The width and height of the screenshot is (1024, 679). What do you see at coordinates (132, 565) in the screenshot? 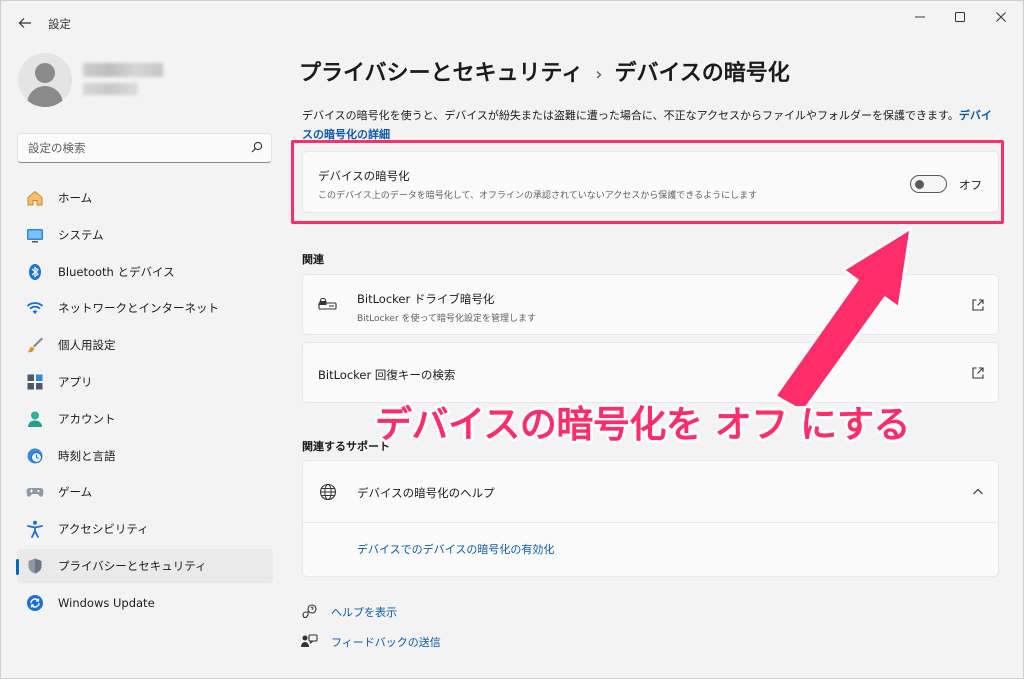
I see `sidebar-item-label: プライバシーとセキュリティ` at bounding box center [132, 565].